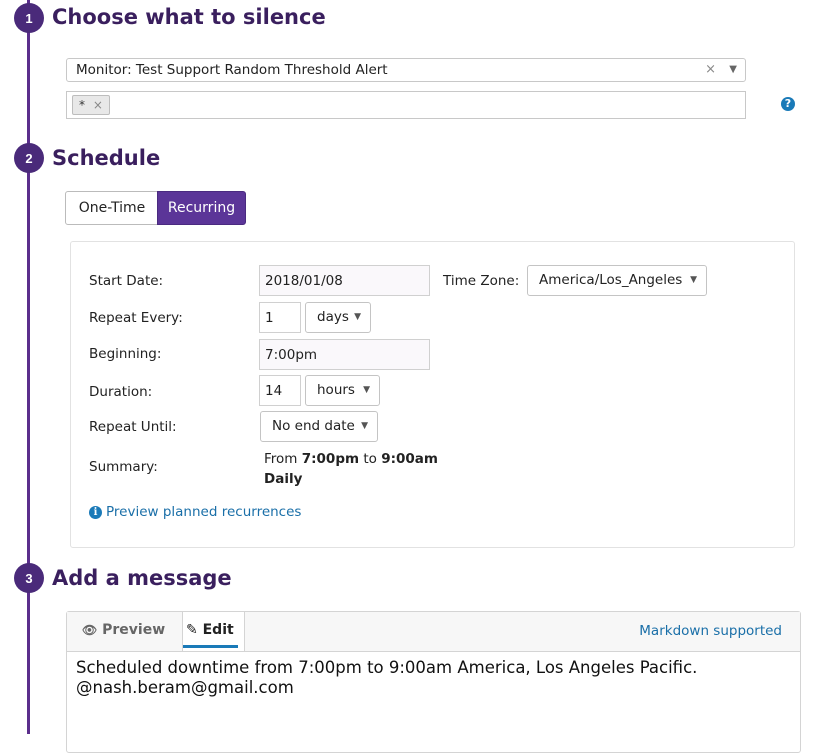 This screenshot has height=753, width=813. Describe the element at coordinates (788, 104) in the screenshot. I see `help-icon: ?` at that location.